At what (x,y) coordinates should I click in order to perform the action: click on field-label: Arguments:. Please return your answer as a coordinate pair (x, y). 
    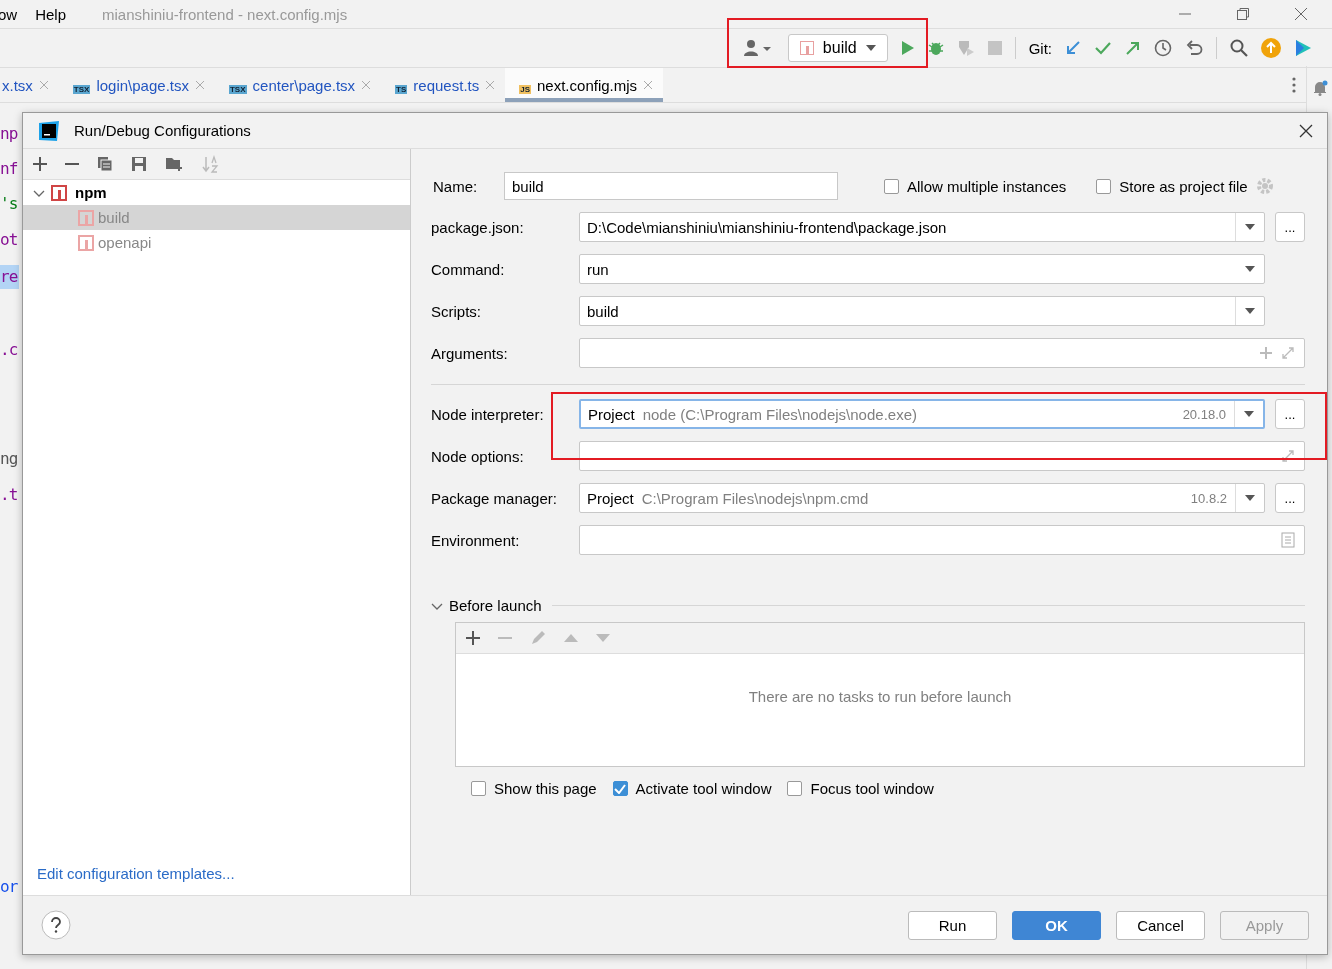
    Looking at the image, I should click on (470, 353).